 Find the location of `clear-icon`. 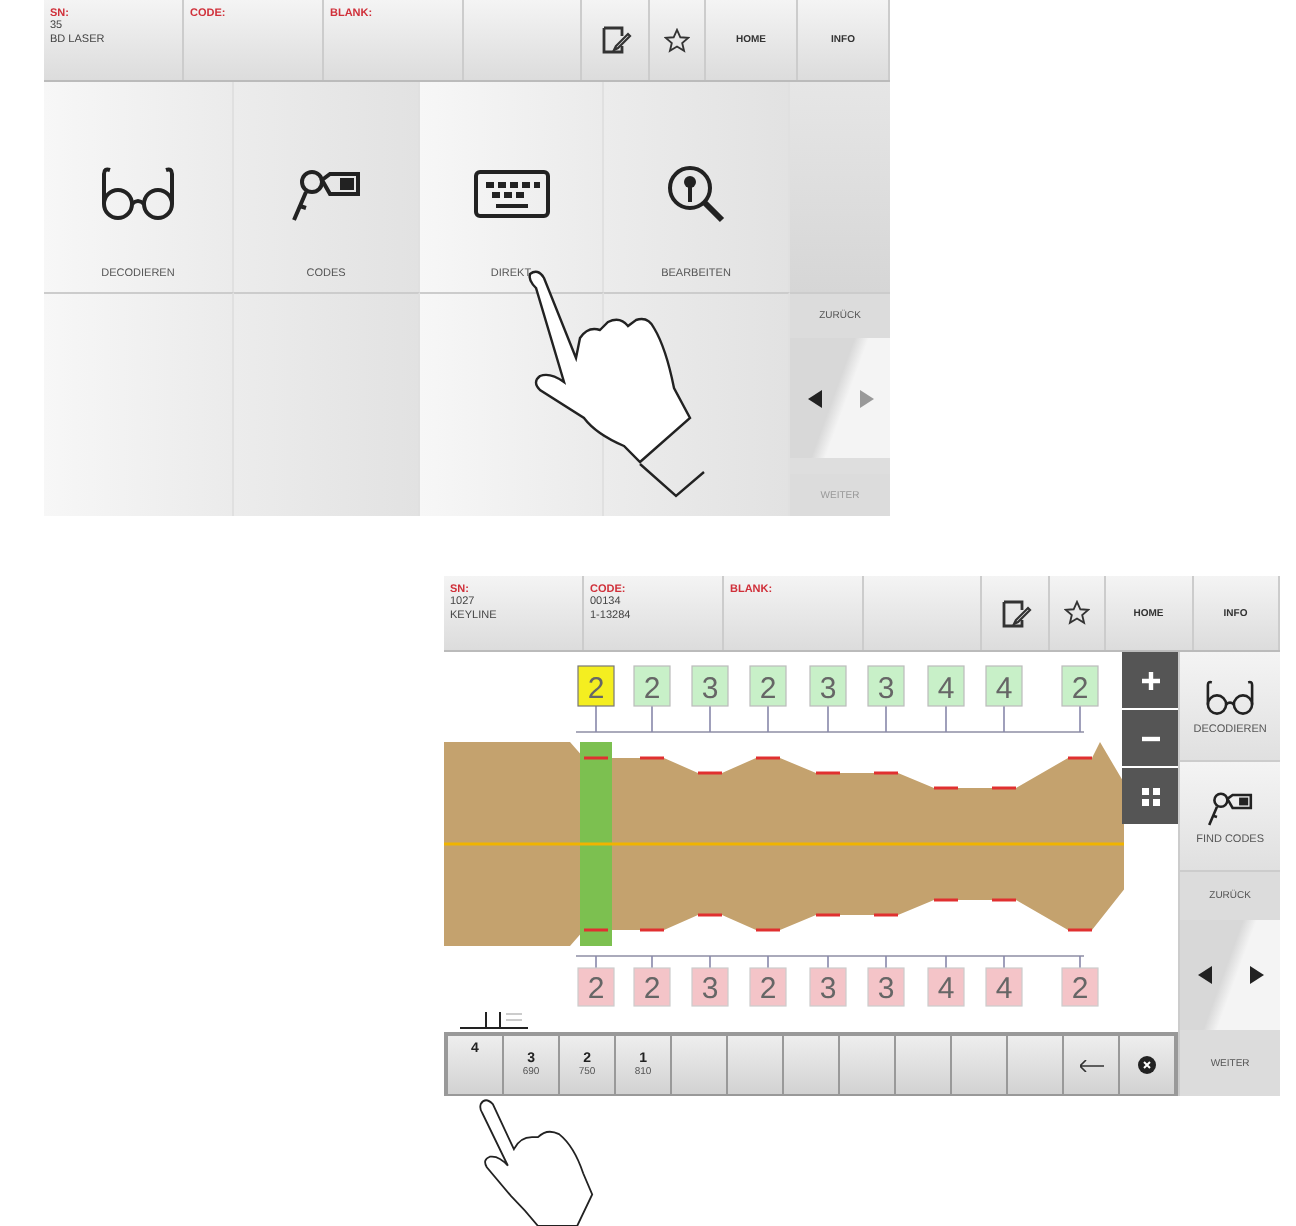

clear-icon is located at coordinates (1147, 1065).